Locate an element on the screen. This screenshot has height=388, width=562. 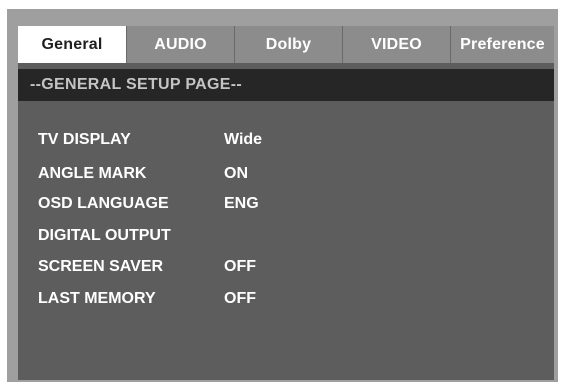
tab-audio: AUDIO is located at coordinates (180, 44).